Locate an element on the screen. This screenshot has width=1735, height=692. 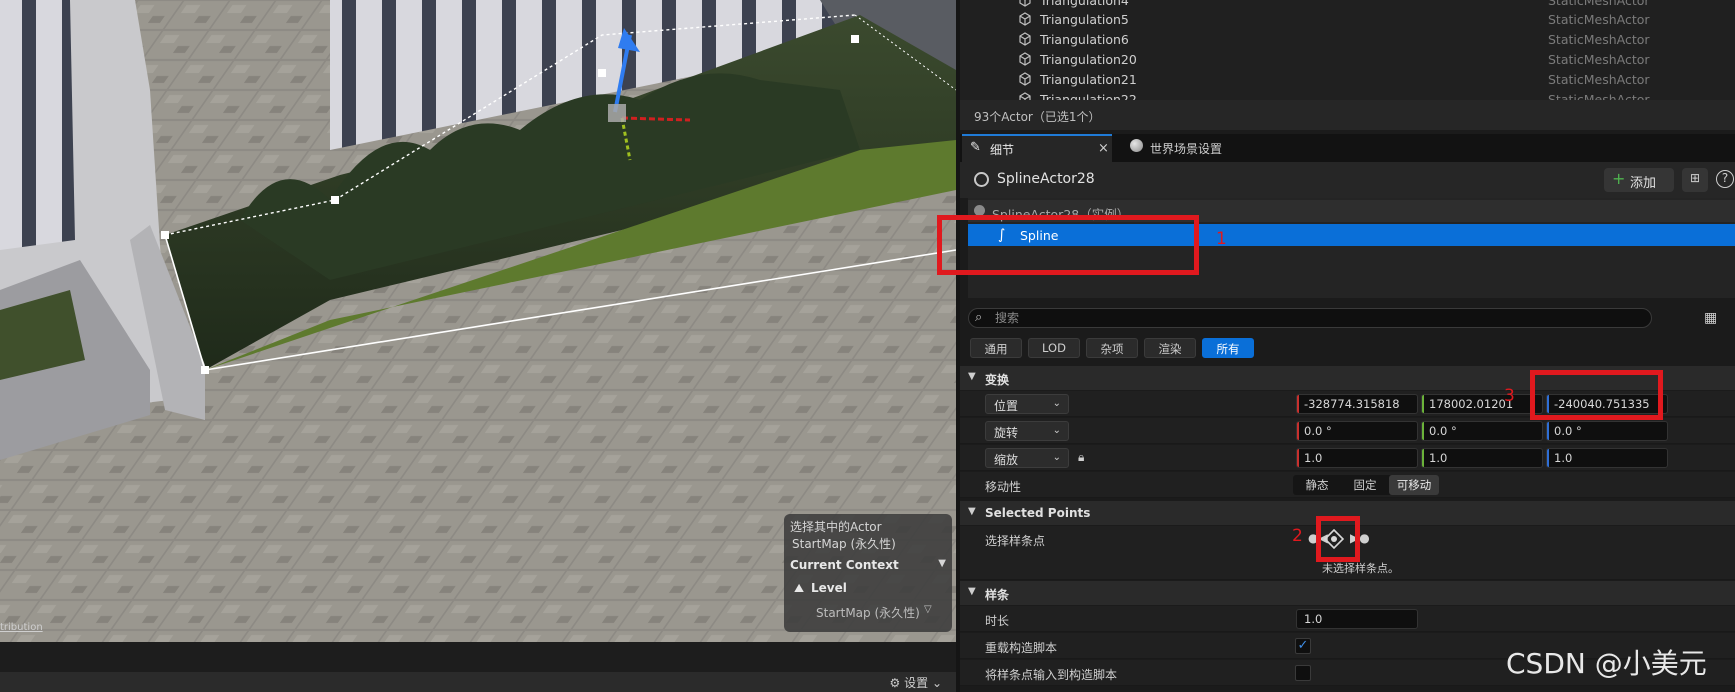
input-points-checkbox is located at coordinates (1303, 673).